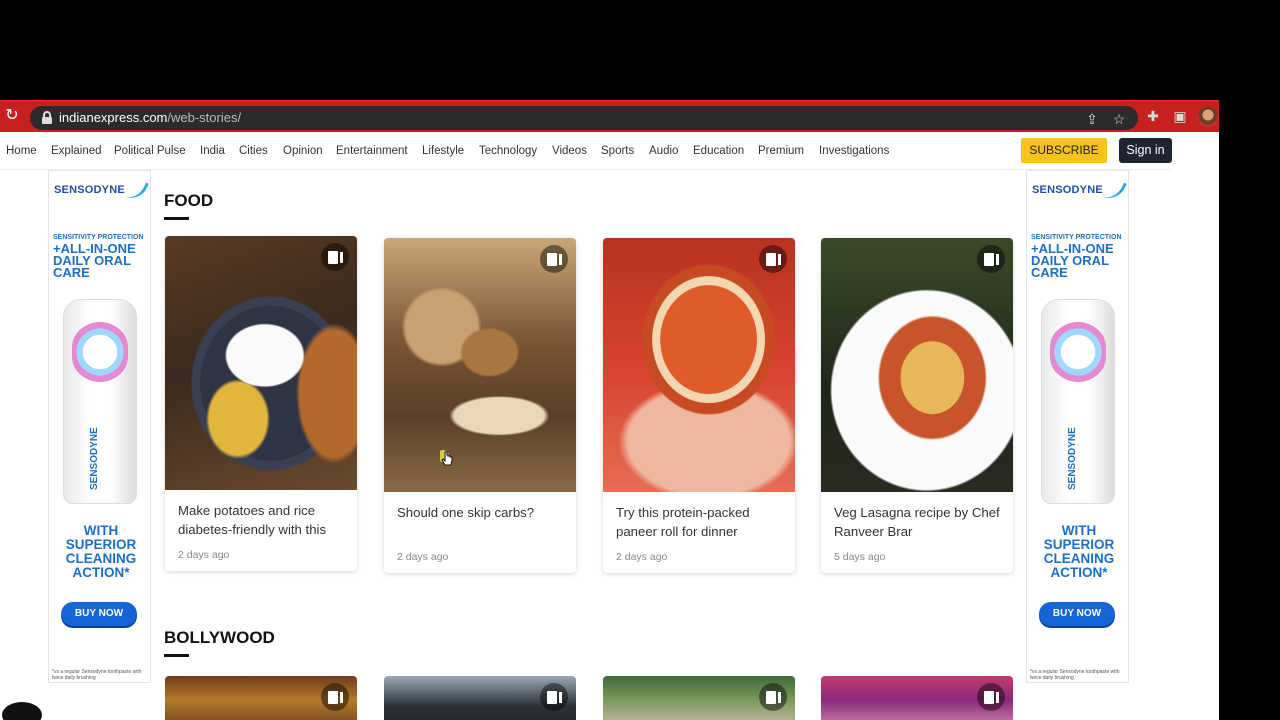 The height and width of the screenshot is (720, 1280). Describe the element at coordinates (617, 151) in the screenshot. I see `nav-item-sports: Sports` at that location.